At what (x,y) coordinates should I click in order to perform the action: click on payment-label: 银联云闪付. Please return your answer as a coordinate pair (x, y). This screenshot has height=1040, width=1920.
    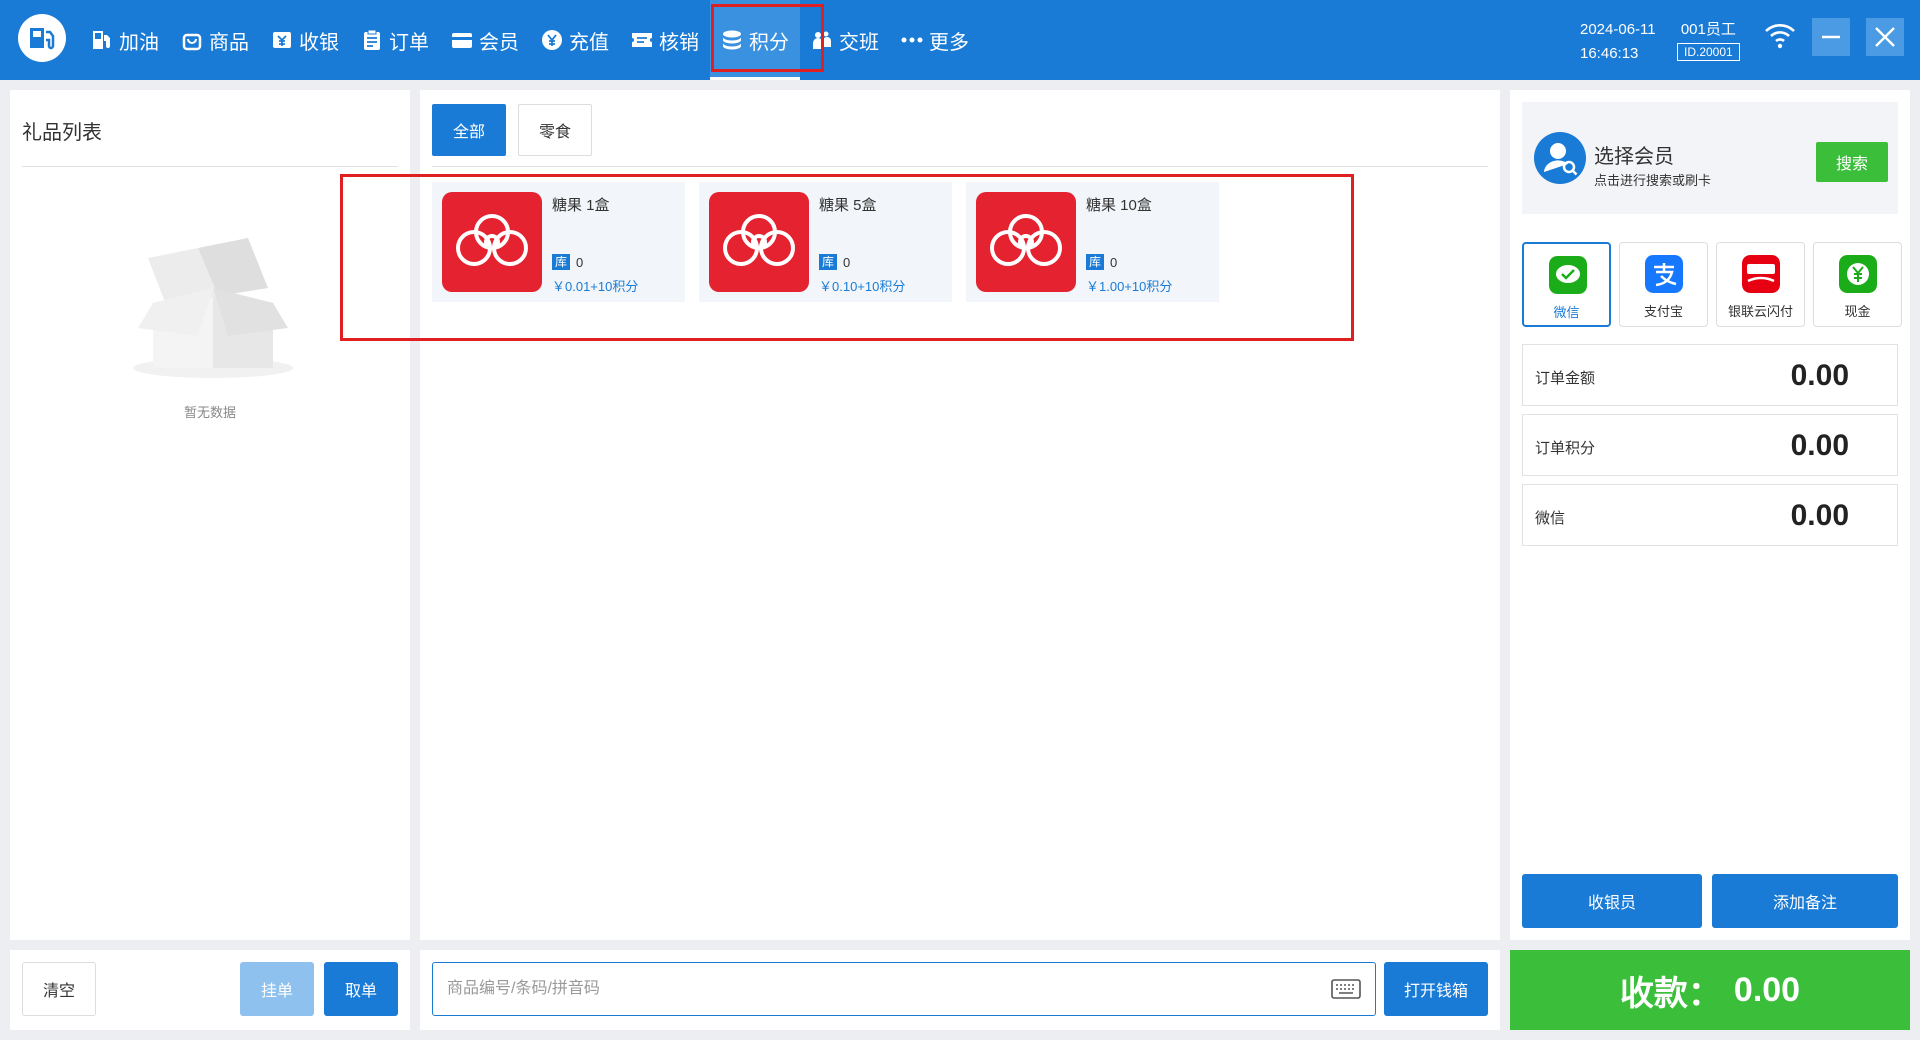
    Looking at the image, I should click on (1760, 311).